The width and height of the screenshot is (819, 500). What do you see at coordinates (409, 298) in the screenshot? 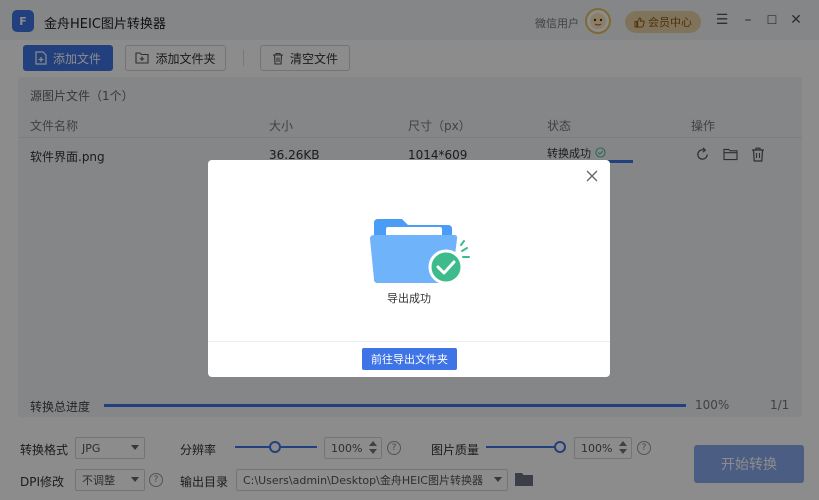
I see `dialog-message: 导出成功` at bounding box center [409, 298].